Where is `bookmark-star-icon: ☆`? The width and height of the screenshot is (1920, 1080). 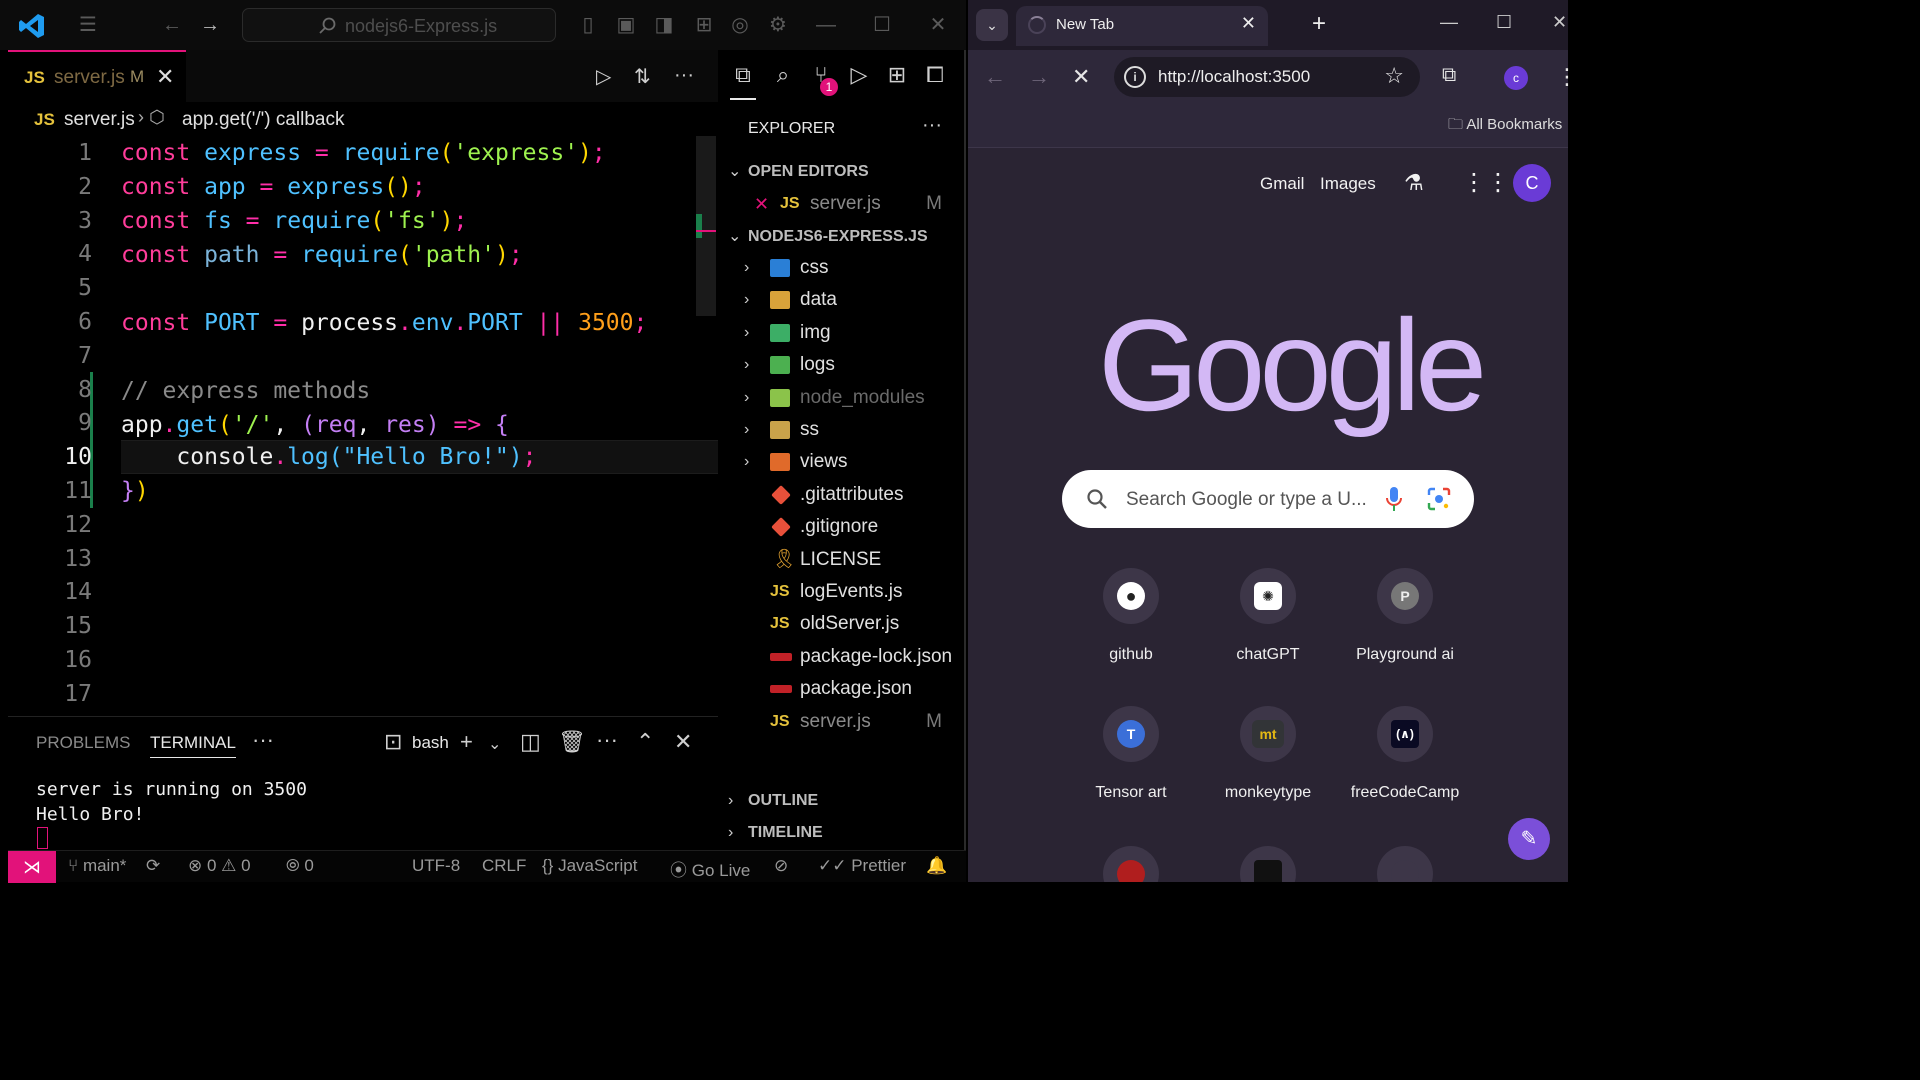 bookmark-star-icon: ☆ is located at coordinates (1394, 76).